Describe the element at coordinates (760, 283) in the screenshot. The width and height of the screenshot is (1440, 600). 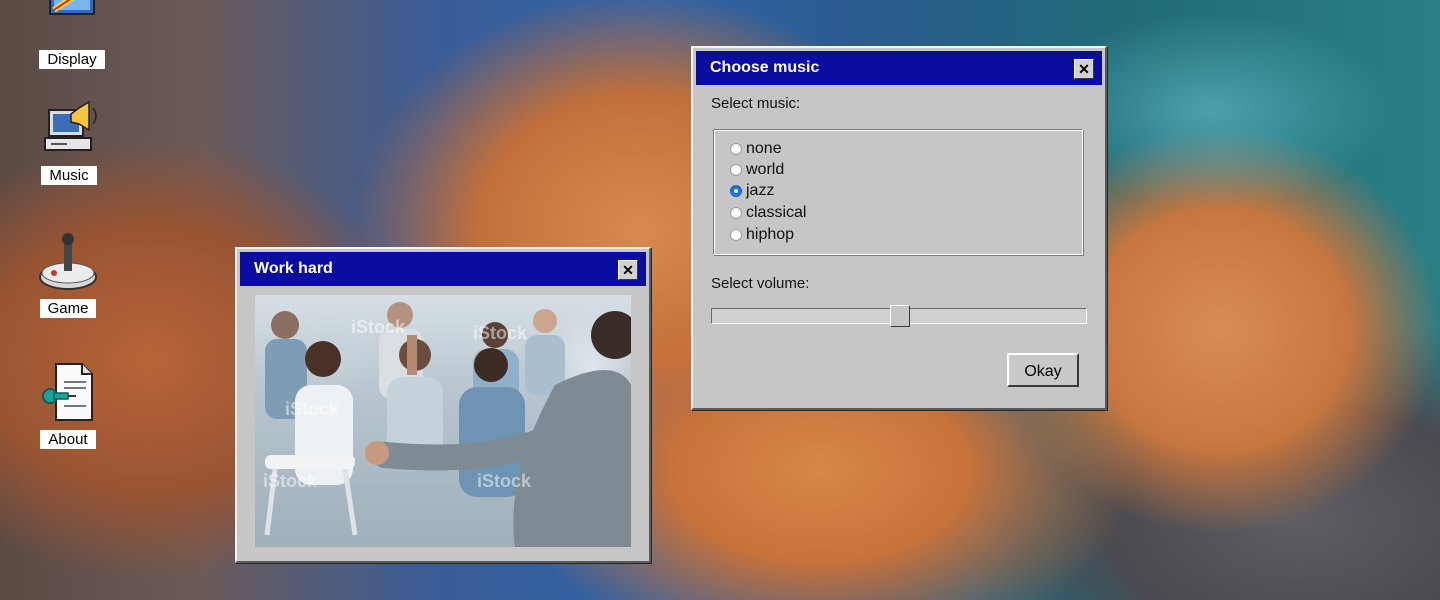
I see `select-volume-label: Select volume:` at that location.